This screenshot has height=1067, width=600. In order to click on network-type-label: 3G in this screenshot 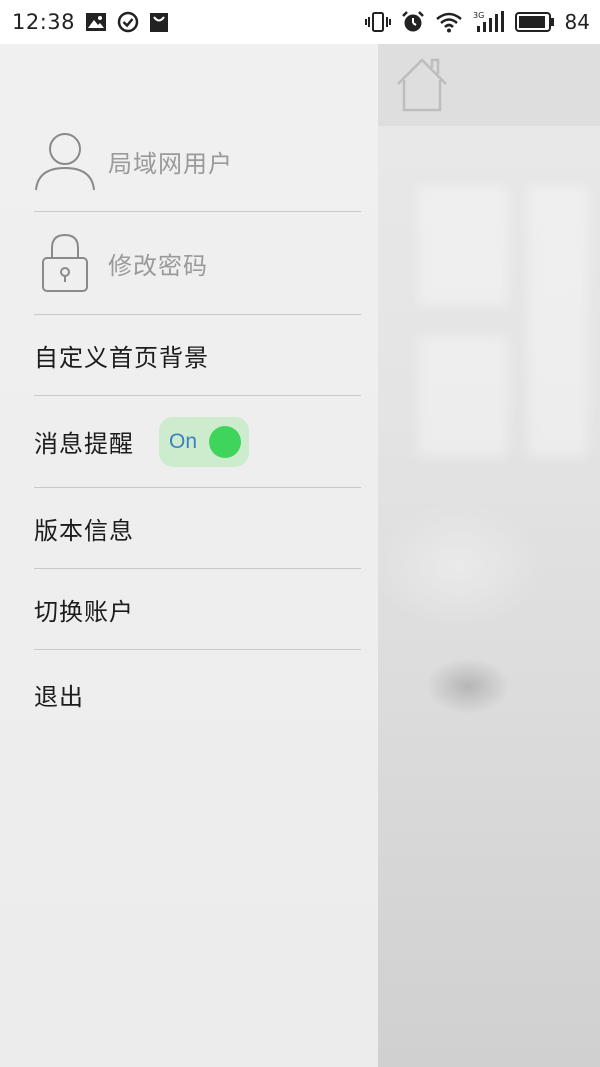, I will do `click(478, 15)`.